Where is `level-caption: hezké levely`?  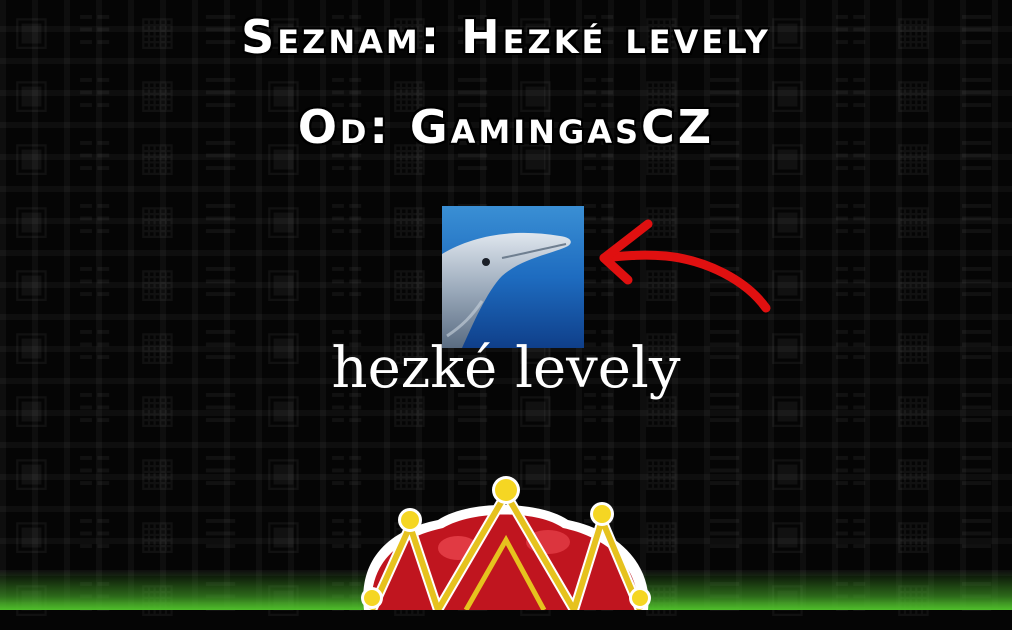
level-caption: hezké levely is located at coordinates (506, 368).